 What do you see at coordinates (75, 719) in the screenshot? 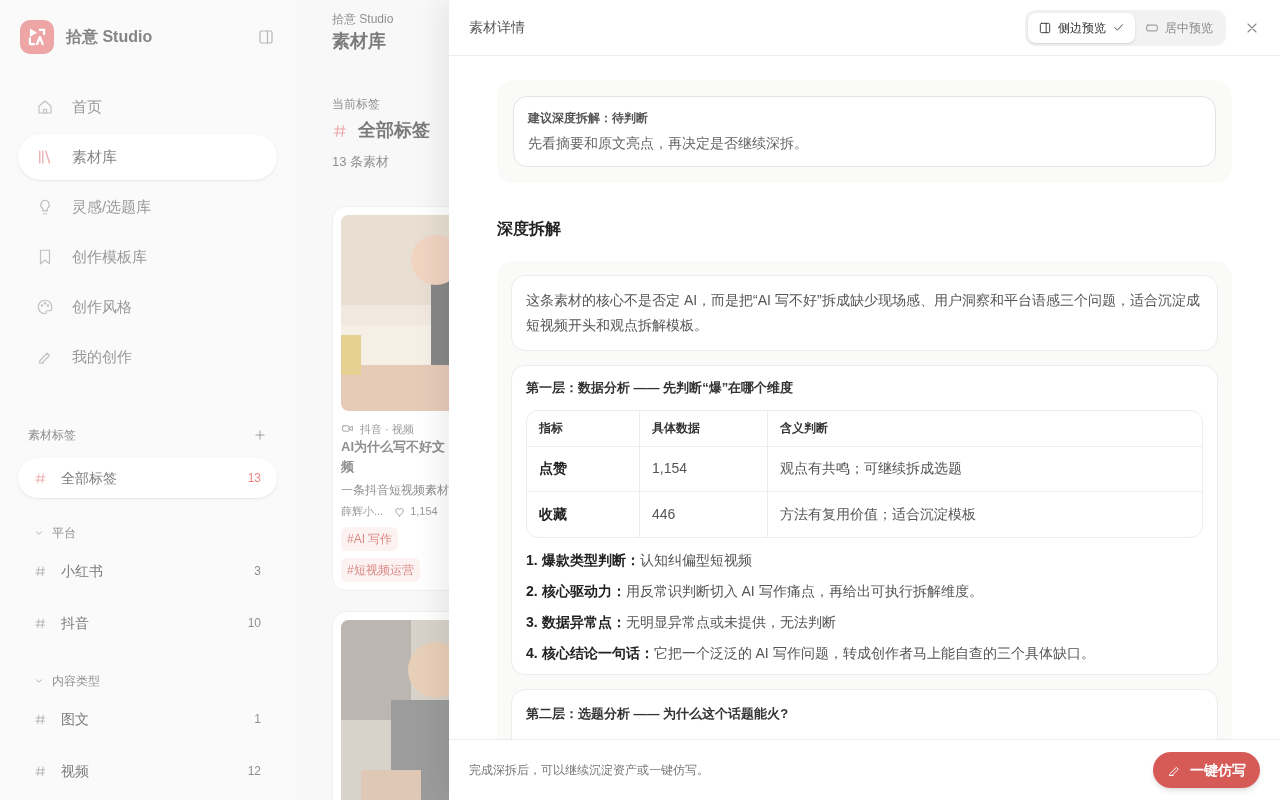
I see `tag-label: 图文` at bounding box center [75, 719].